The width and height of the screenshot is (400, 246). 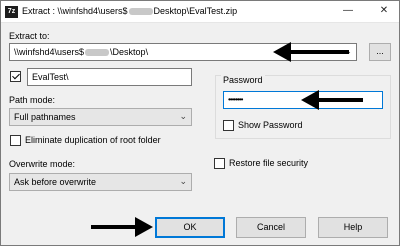 I want to click on annotation-arrow-right-icon, so click(x=122, y=227).